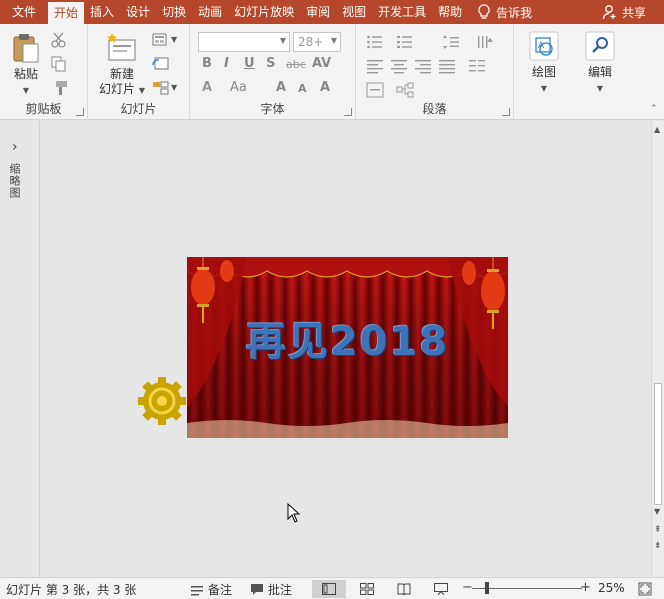 This screenshot has height=599, width=664. I want to click on new-slide-label-2: 幻灯片 ▼, so click(122, 89).